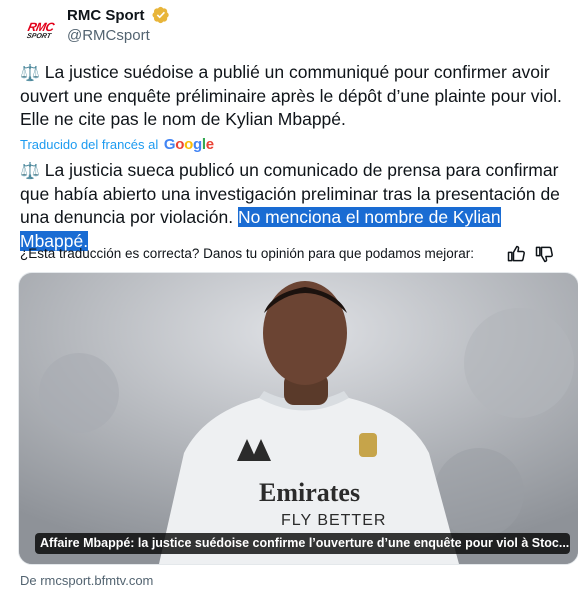 The width and height of the screenshot is (578, 589). I want to click on account-names: RMC Sport @RMCsport, so click(118, 26).